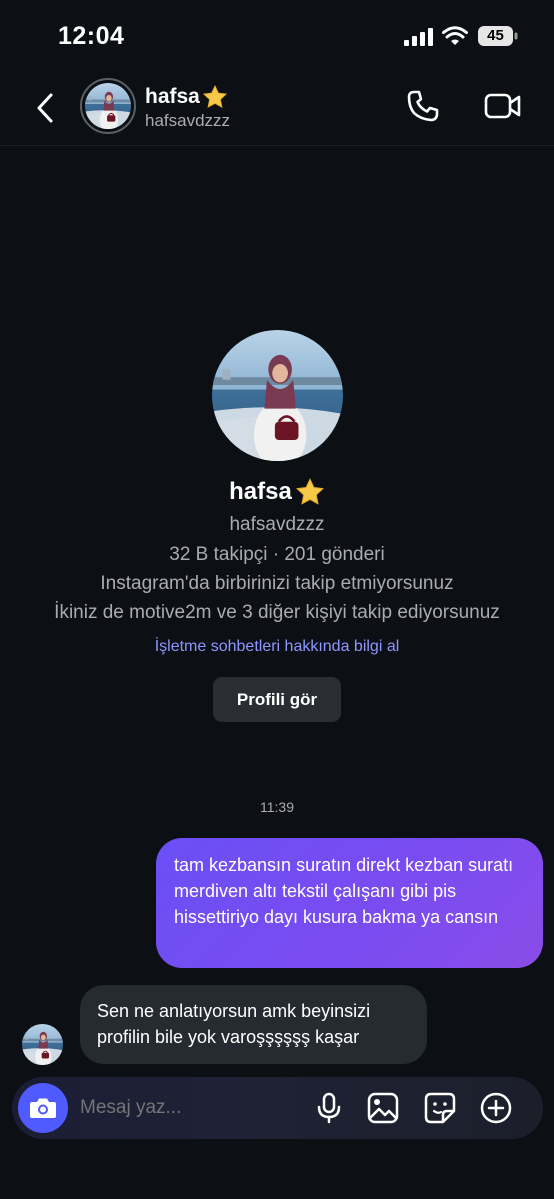 The width and height of the screenshot is (554, 1199). What do you see at coordinates (503, 106) in the screenshot?
I see `video-camera-icon` at bounding box center [503, 106].